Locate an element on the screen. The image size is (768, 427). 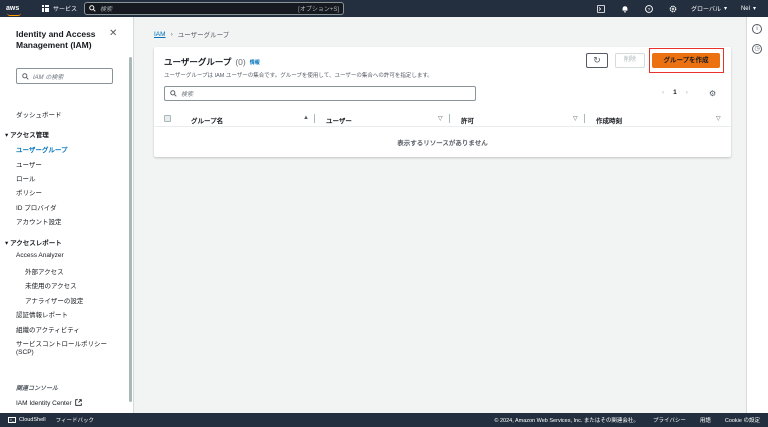
column-header-users: ユーザー is located at coordinates (339, 120).